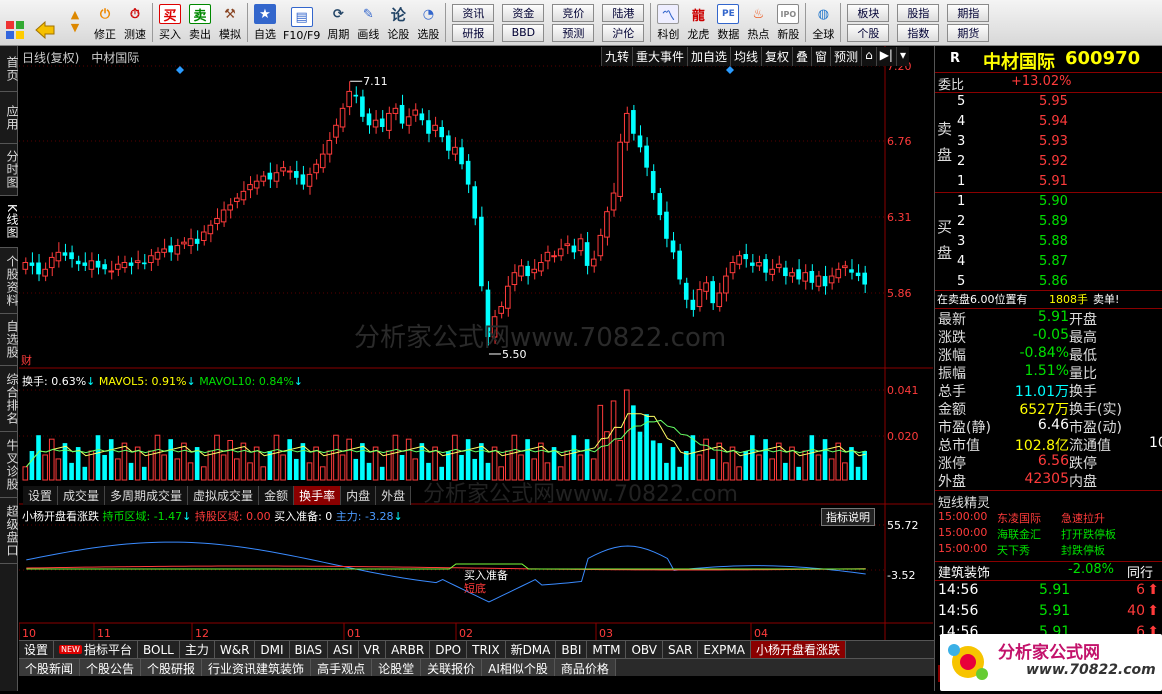  What do you see at coordinates (309, 649) in the screenshot?
I see `indicator-item-6: BIAS` at bounding box center [309, 649].